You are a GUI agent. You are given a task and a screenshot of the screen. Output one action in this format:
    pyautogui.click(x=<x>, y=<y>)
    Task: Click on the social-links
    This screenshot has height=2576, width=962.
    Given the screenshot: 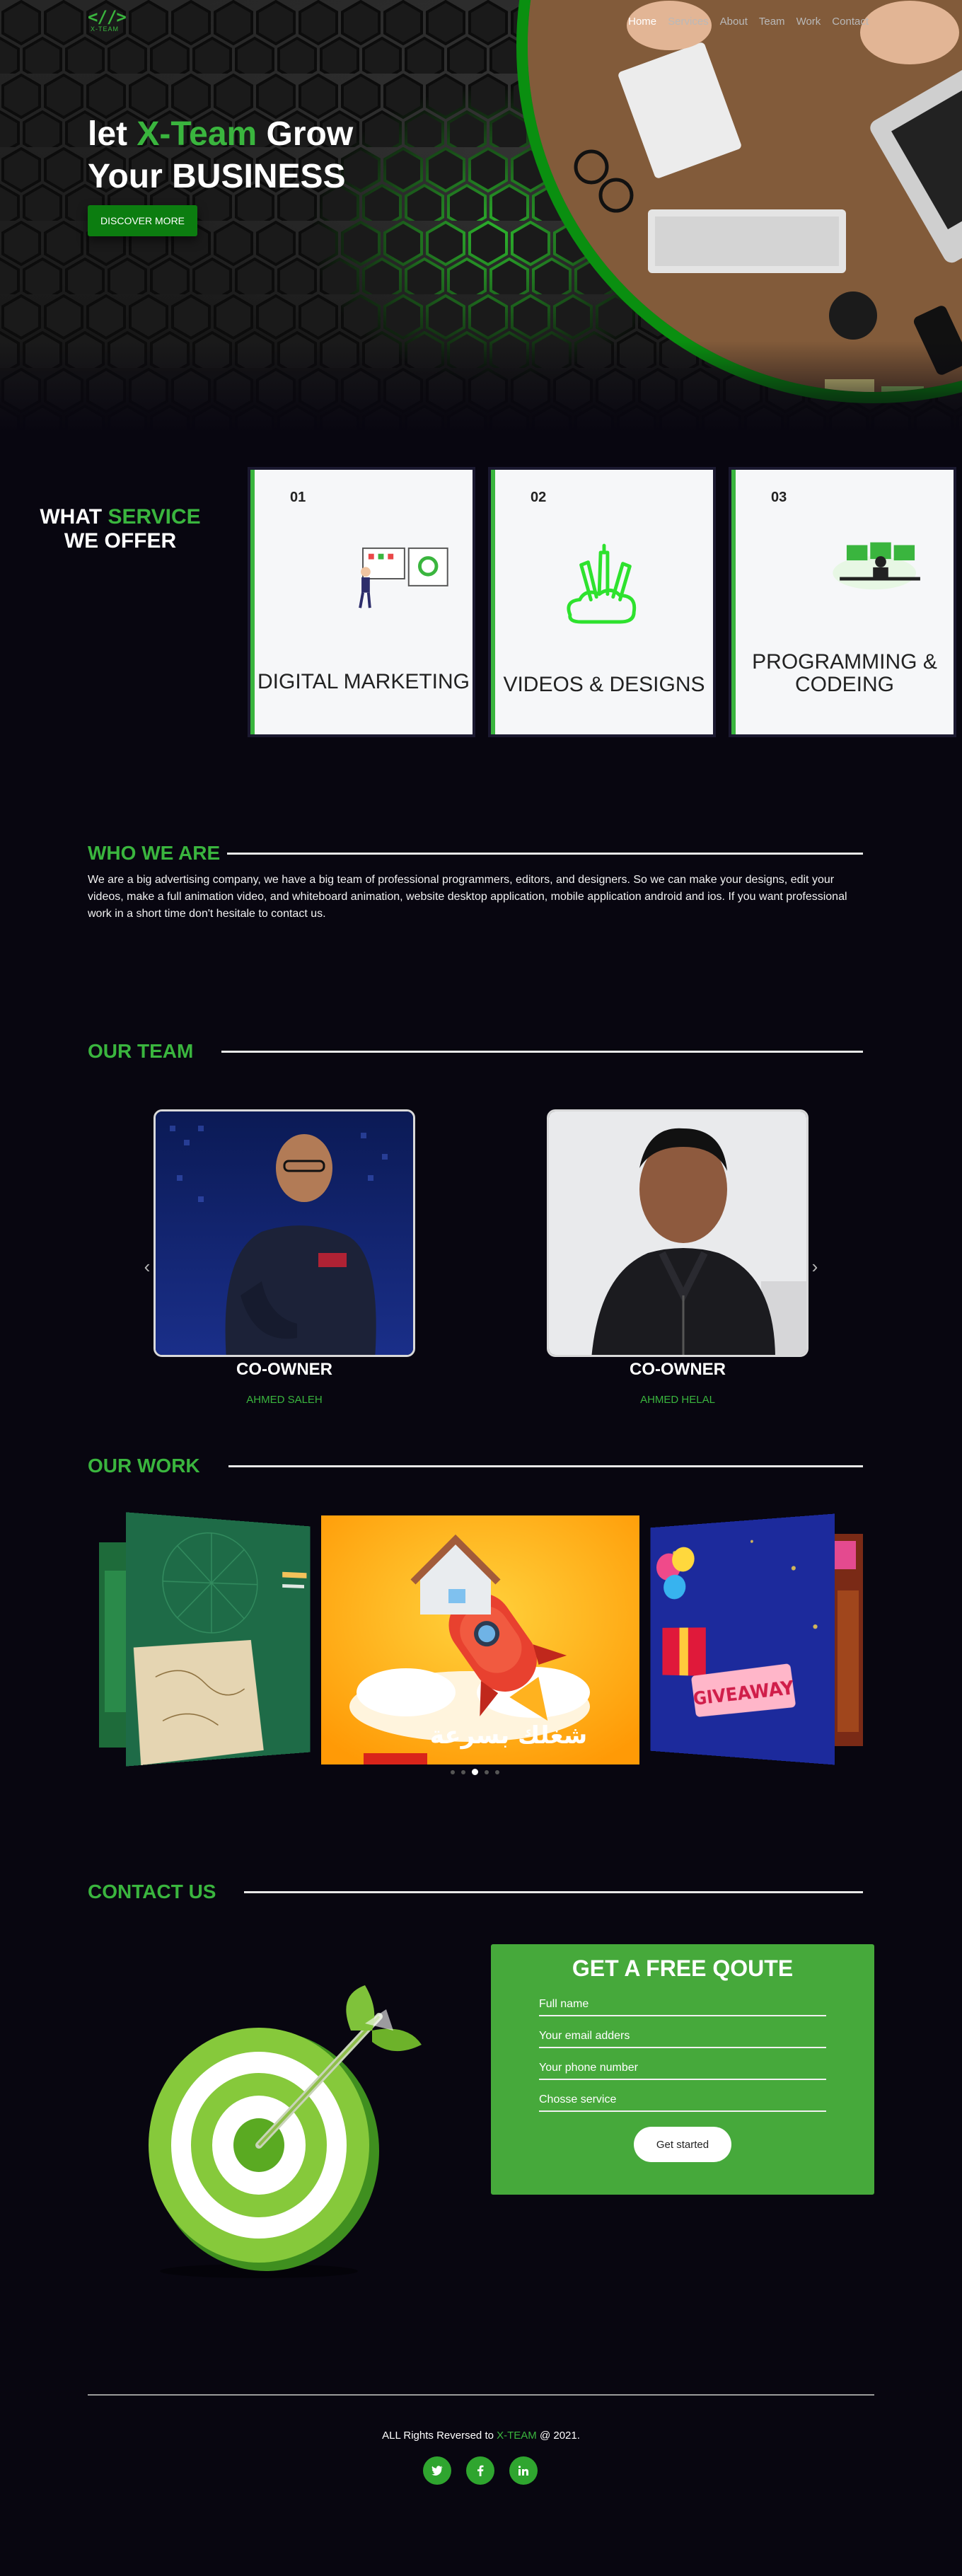 What is the action you would take?
    pyautogui.click(x=481, y=2470)
    